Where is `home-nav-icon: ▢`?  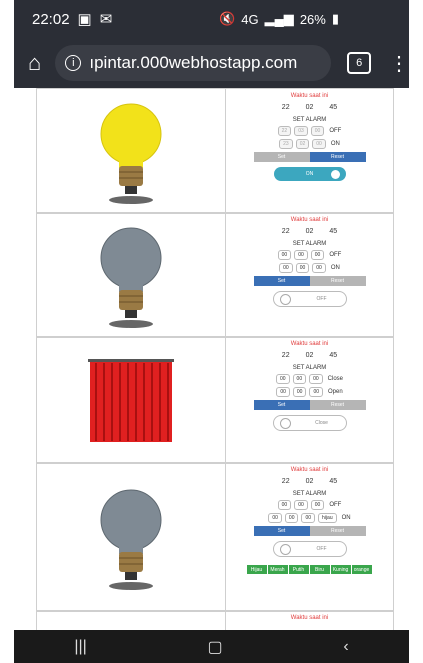
home-nav-icon: ▢ is located at coordinates (215, 647).